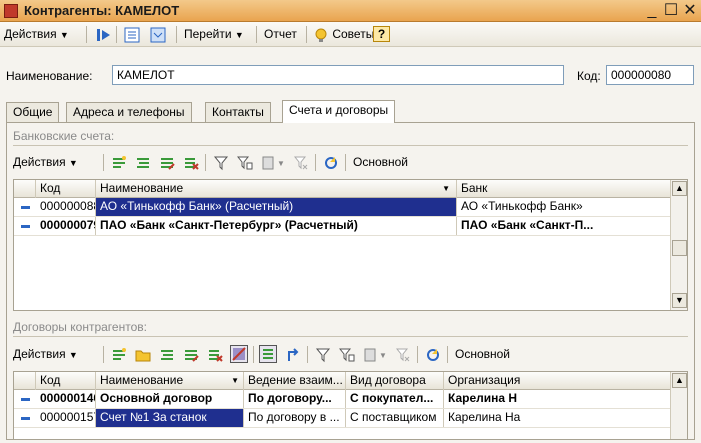 This screenshot has width=701, height=443. Describe the element at coordinates (119, 354) in the screenshot. I see `contracts-add-button` at that location.